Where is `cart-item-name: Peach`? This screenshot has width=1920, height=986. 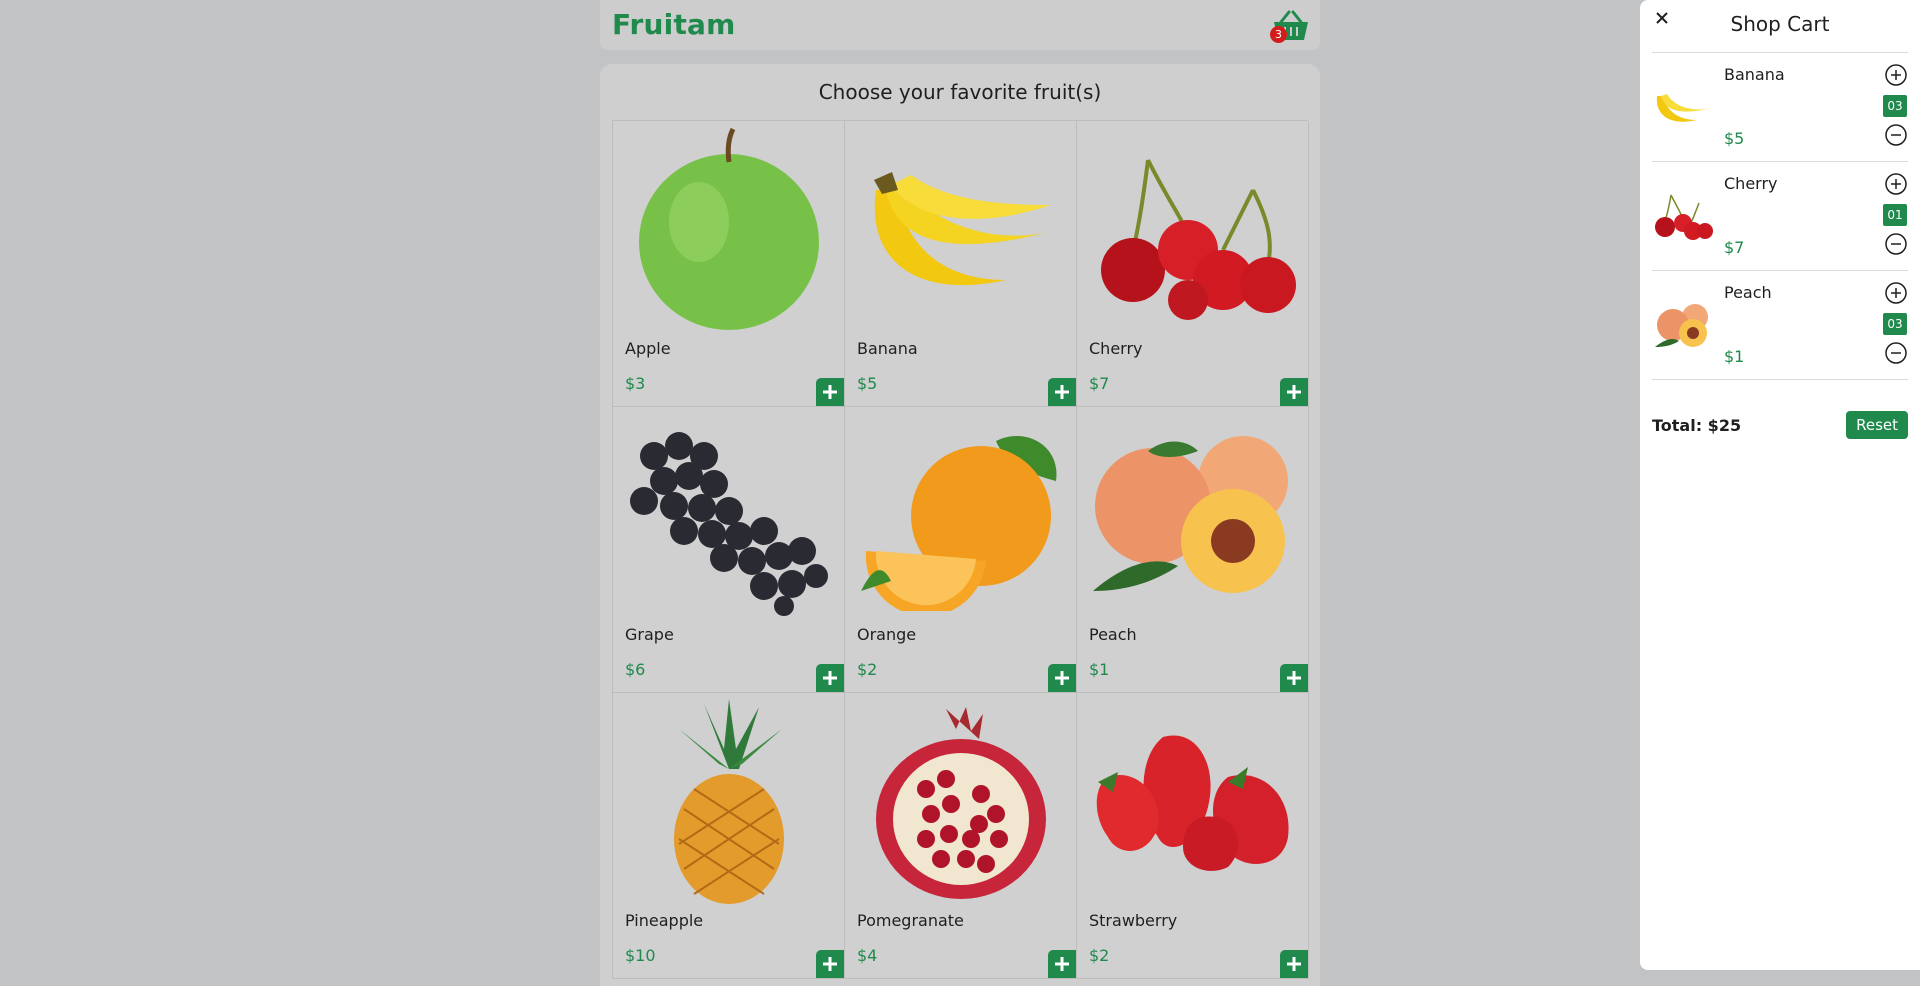 cart-item-name: Peach is located at coordinates (1748, 292).